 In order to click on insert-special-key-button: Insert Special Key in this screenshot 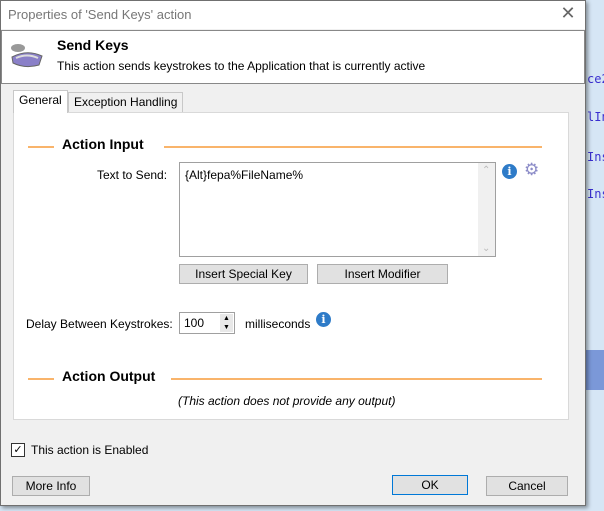, I will do `click(243, 274)`.